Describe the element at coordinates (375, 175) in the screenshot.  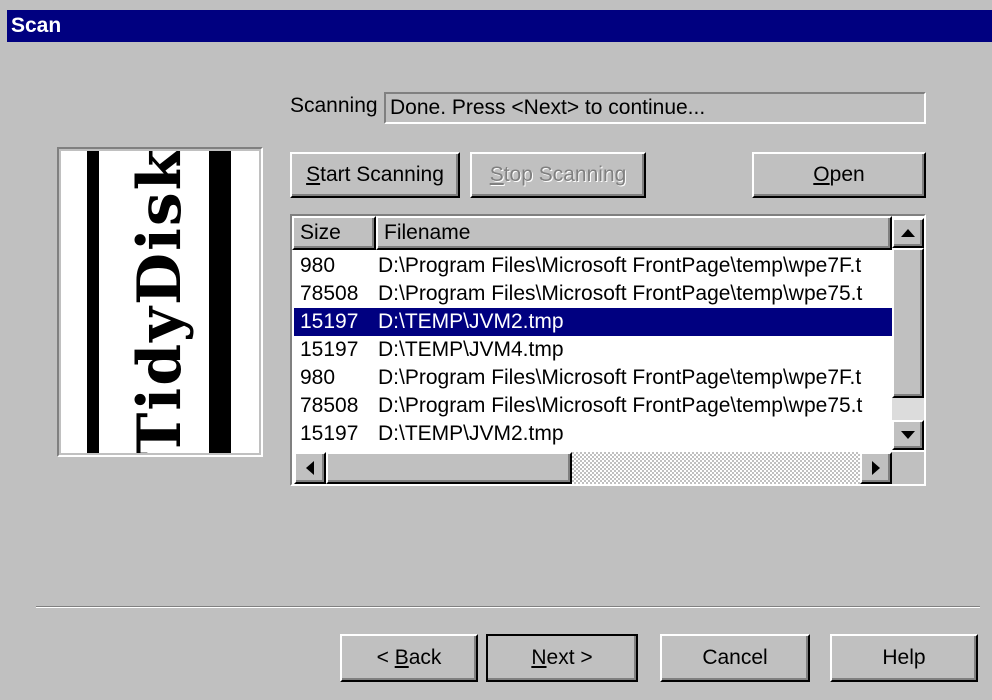
I see `start-scanning-button: Start Scanning` at that location.